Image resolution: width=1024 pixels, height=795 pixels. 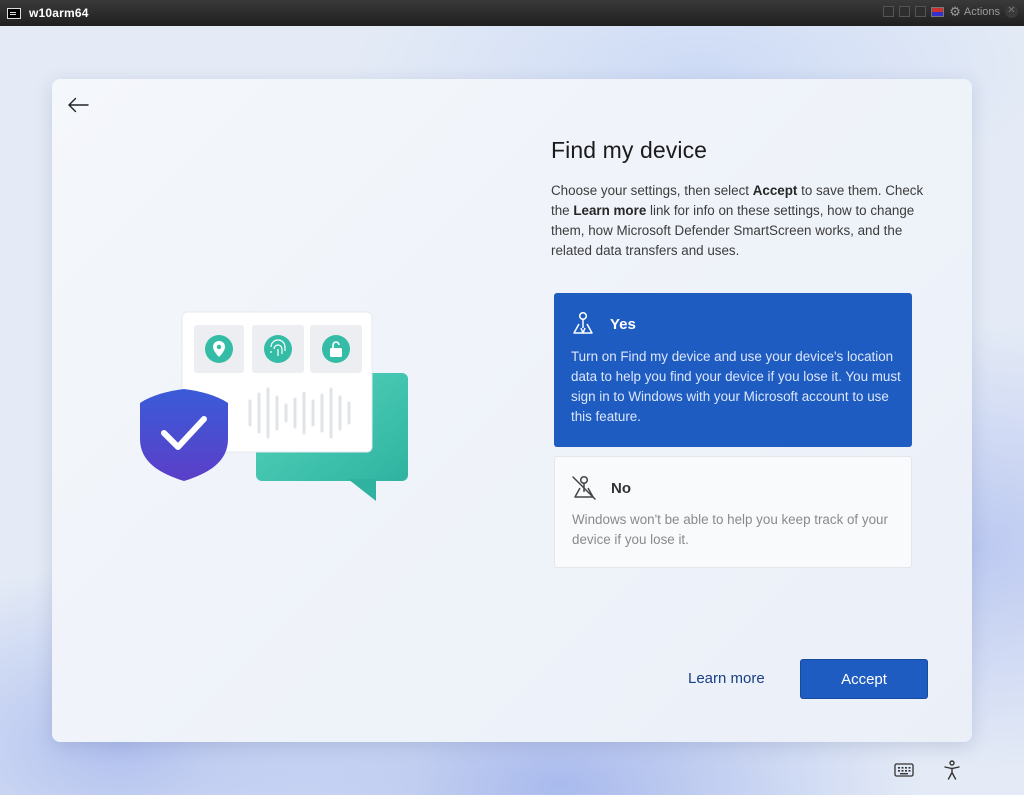 I want to click on vm-controls: ⚙ Actions ✕, so click(x=950, y=11).